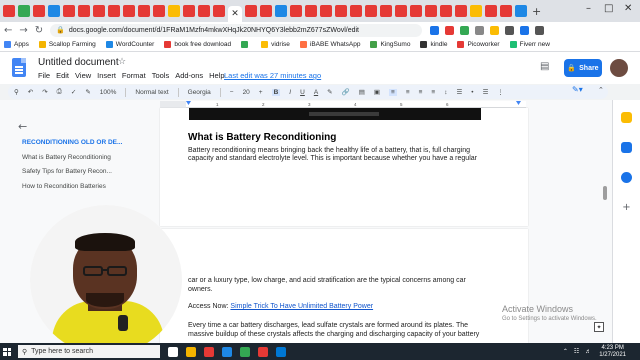 Image resolution: width=640 pixels, height=360 pixels. Describe the element at coordinates (605, 193) in the screenshot. I see `scrollbar-thumb` at that location.